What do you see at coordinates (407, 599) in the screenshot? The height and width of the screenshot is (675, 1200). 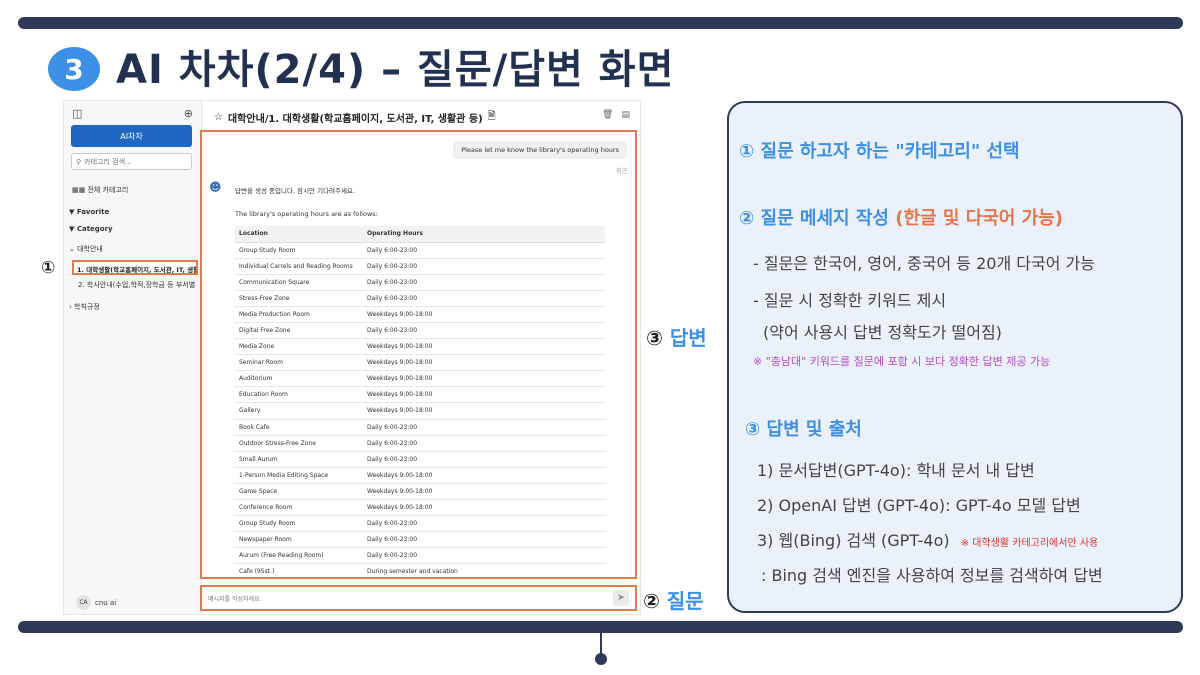 I see `message-input` at bounding box center [407, 599].